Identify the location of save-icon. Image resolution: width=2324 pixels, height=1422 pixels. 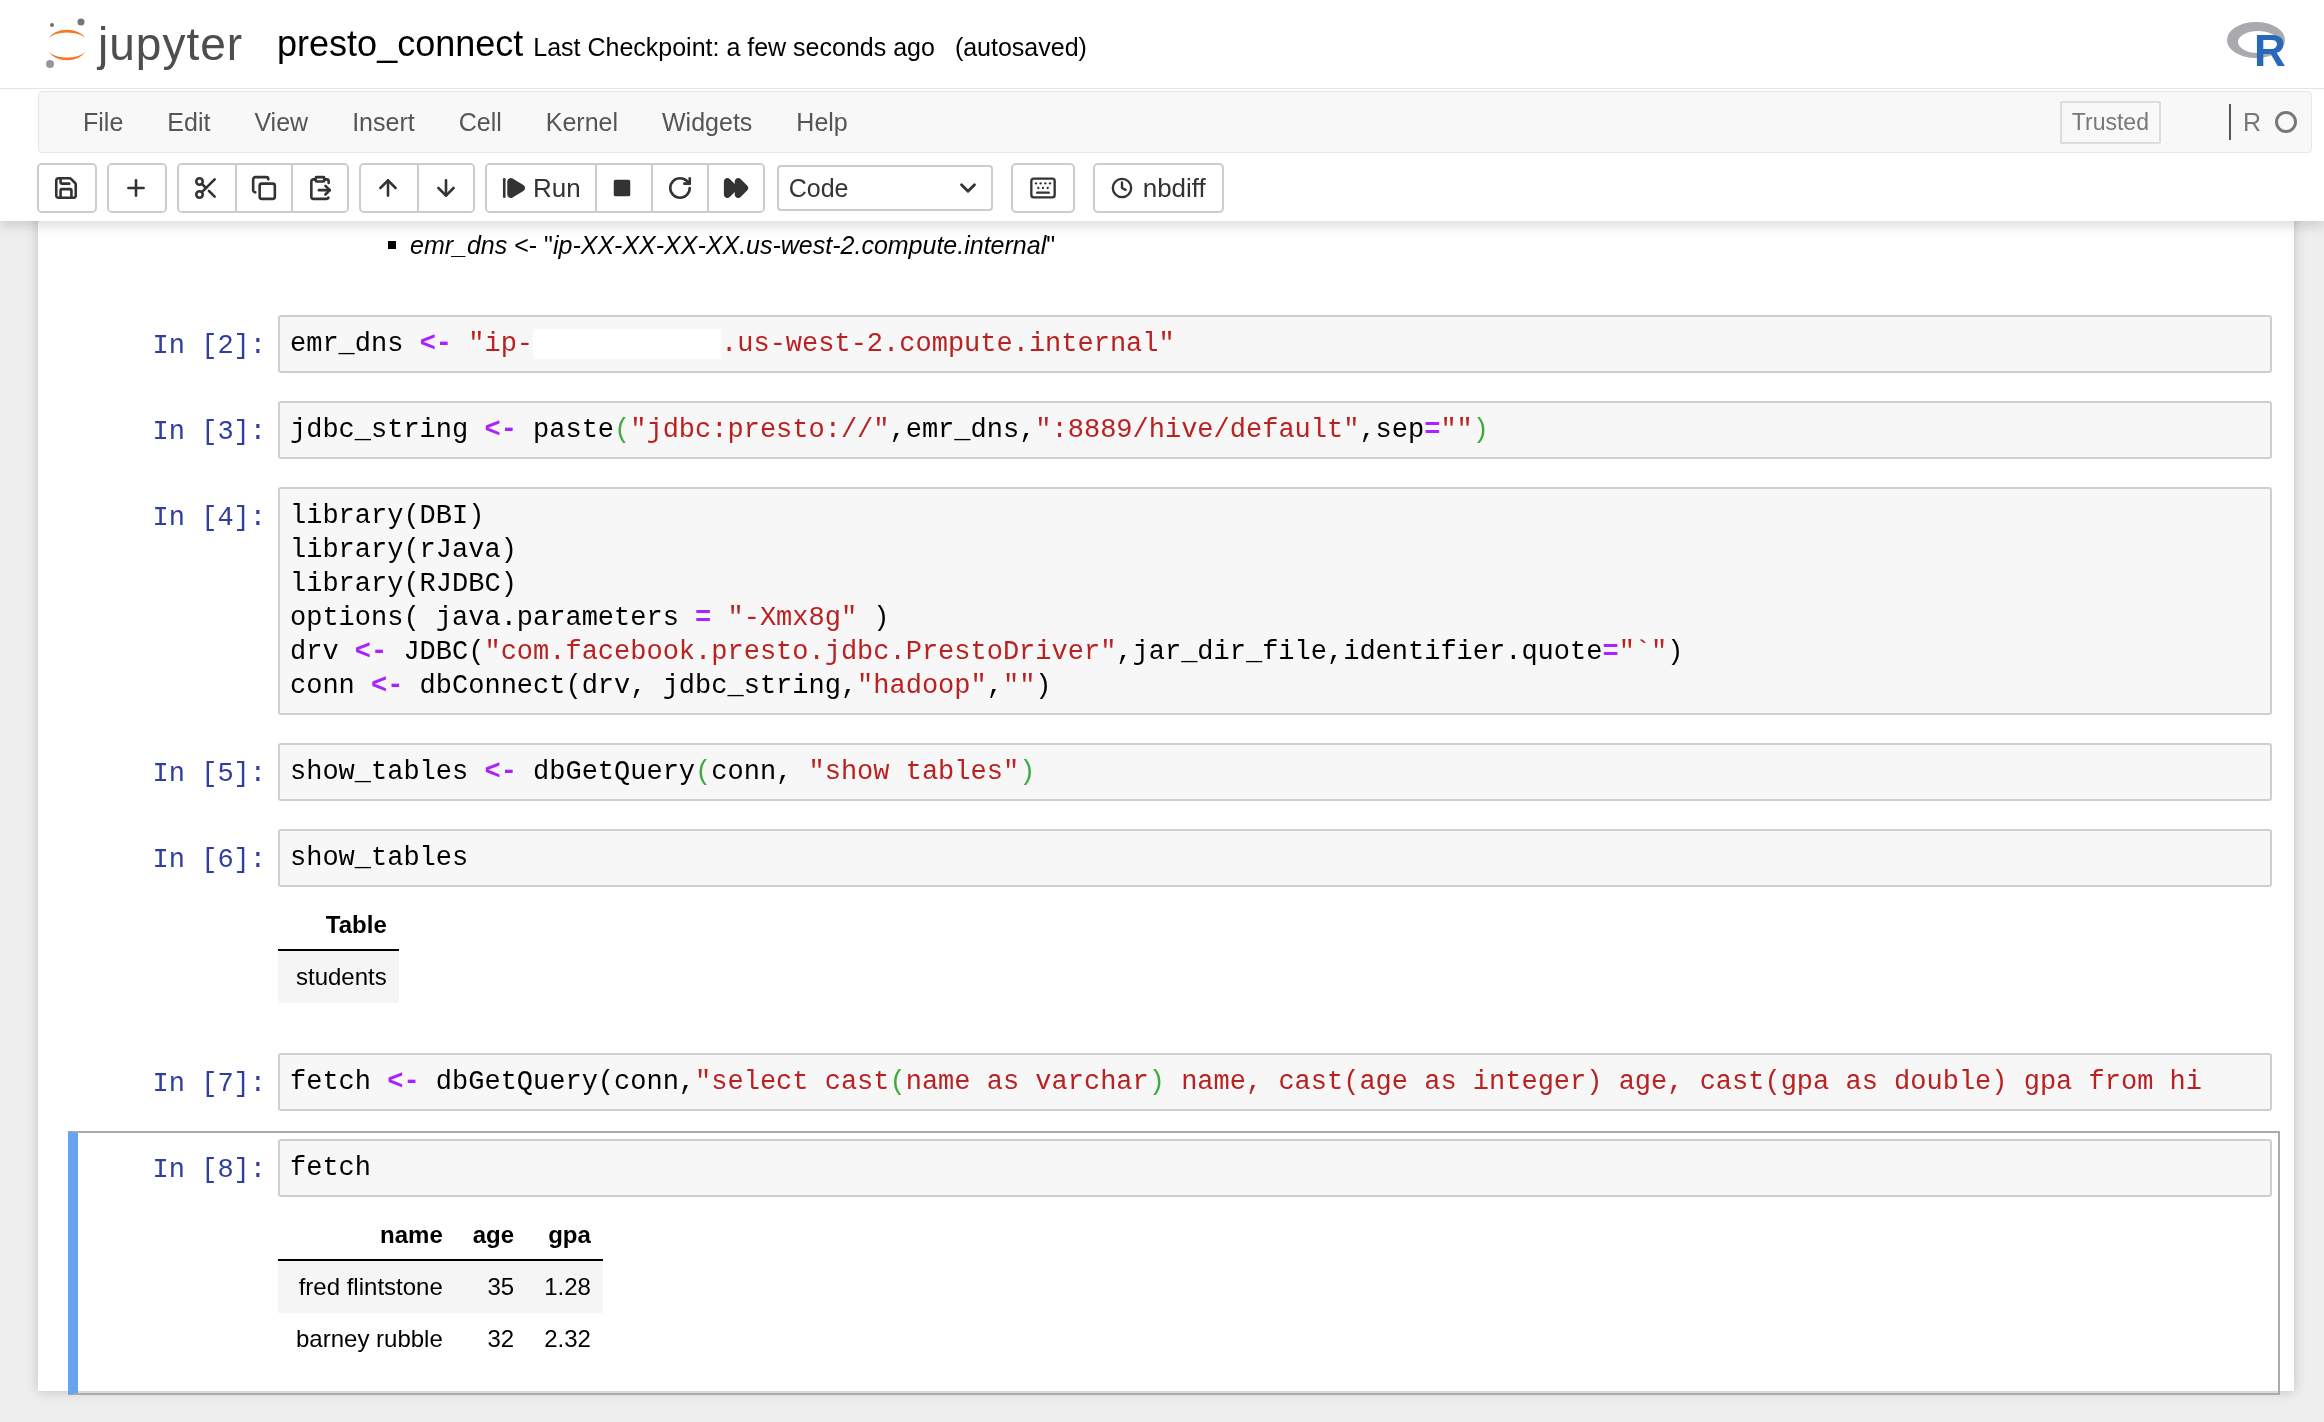
(66, 188).